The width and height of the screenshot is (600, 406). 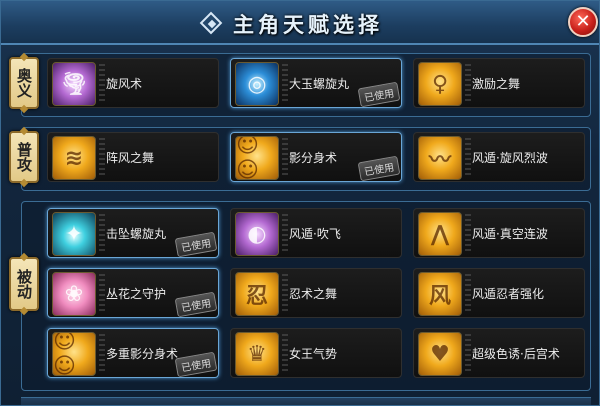 What do you see at coordinates (306, 401) in the screenshot?
I see `bottom-strip` at bounding box center [306, 401].